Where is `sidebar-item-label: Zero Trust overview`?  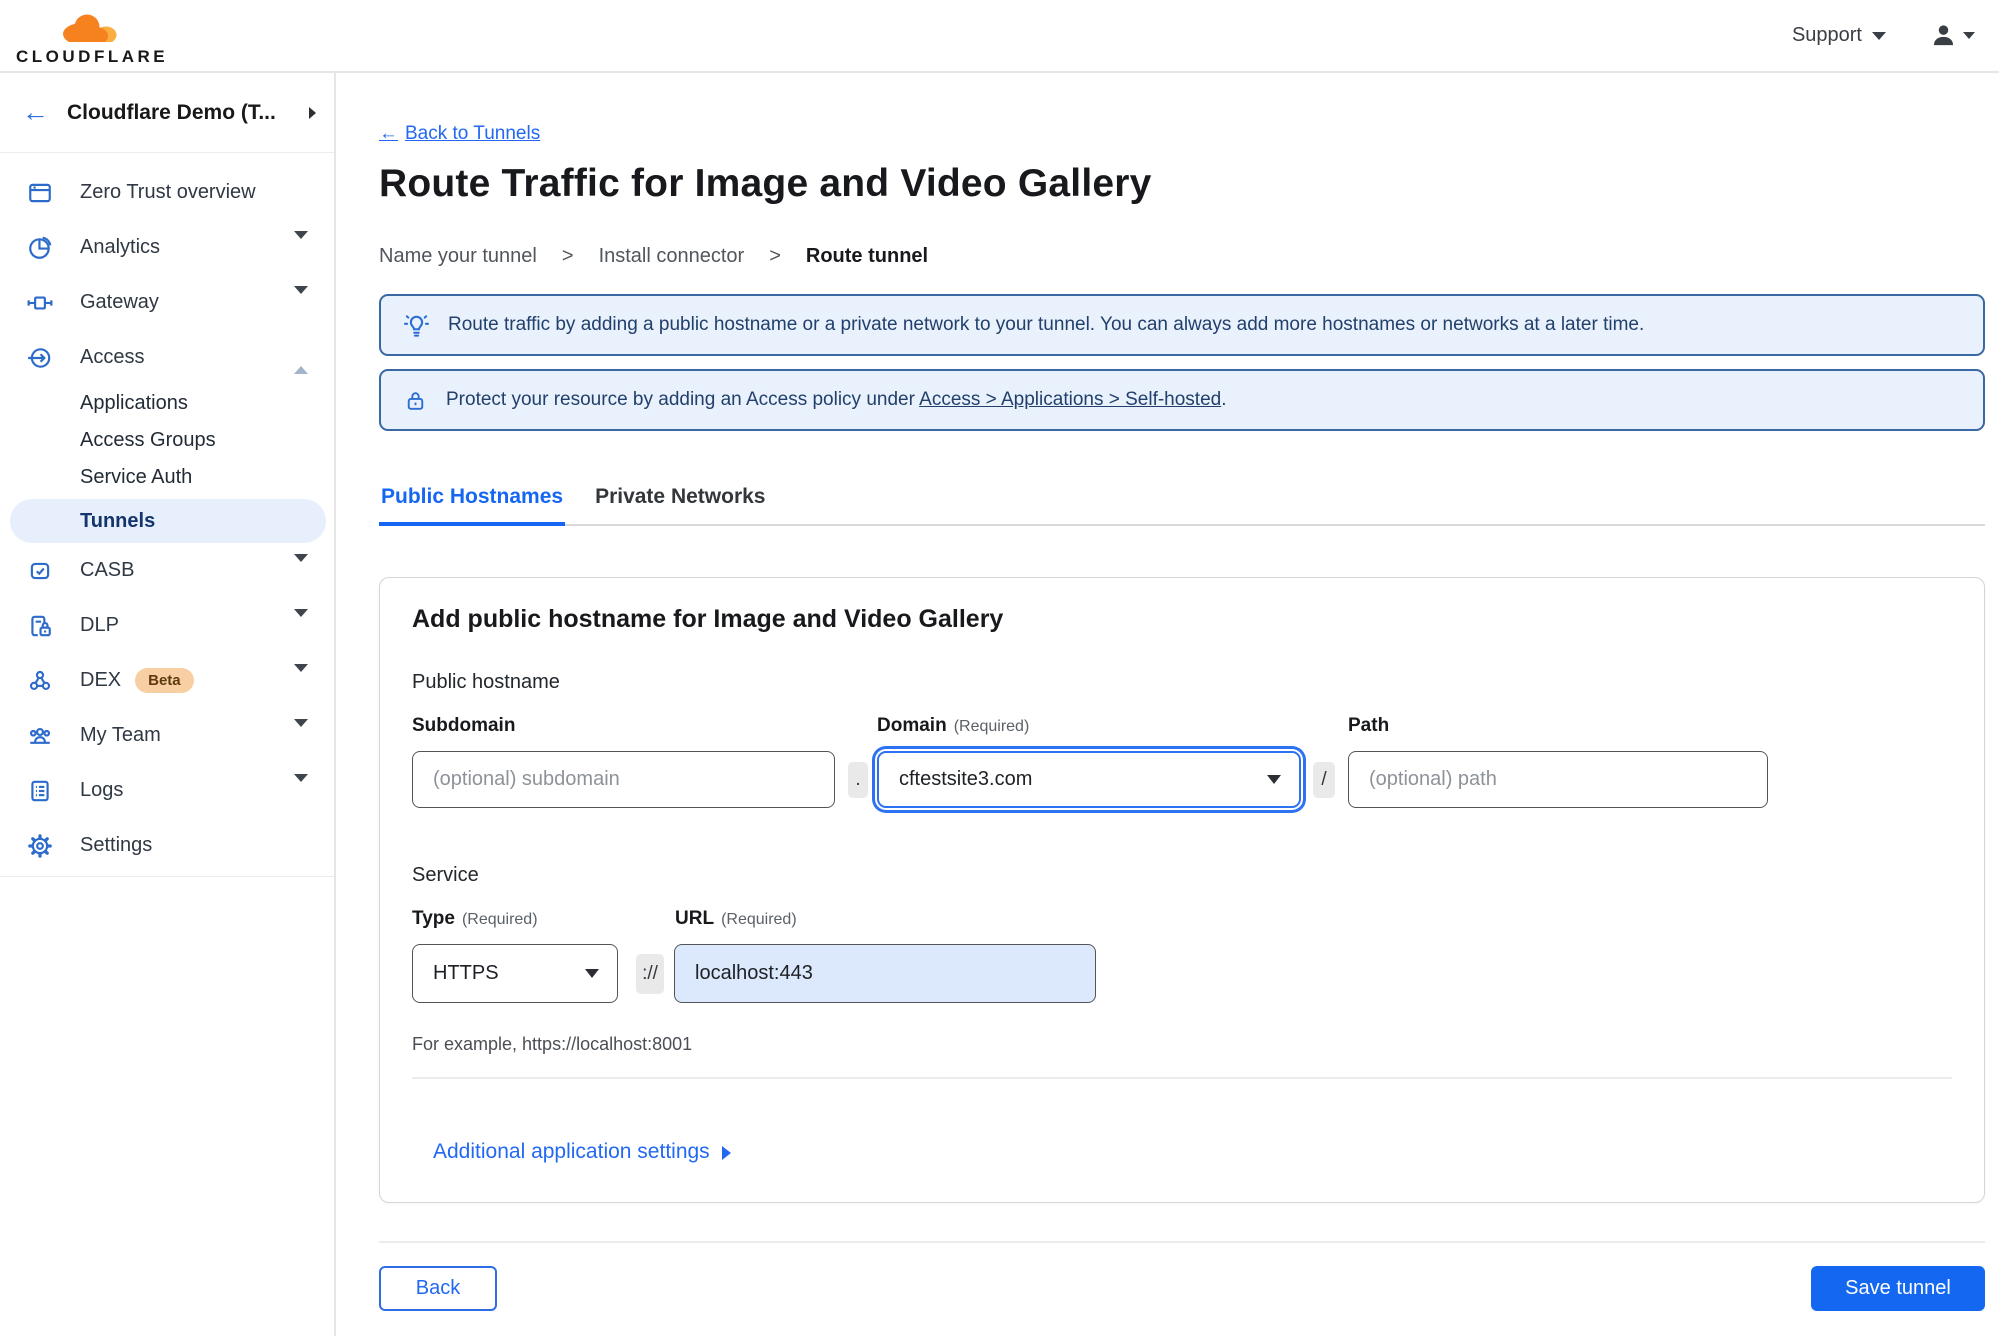 sidebar-item-label: Zero Trust overview is located at coordinates (168, 192).